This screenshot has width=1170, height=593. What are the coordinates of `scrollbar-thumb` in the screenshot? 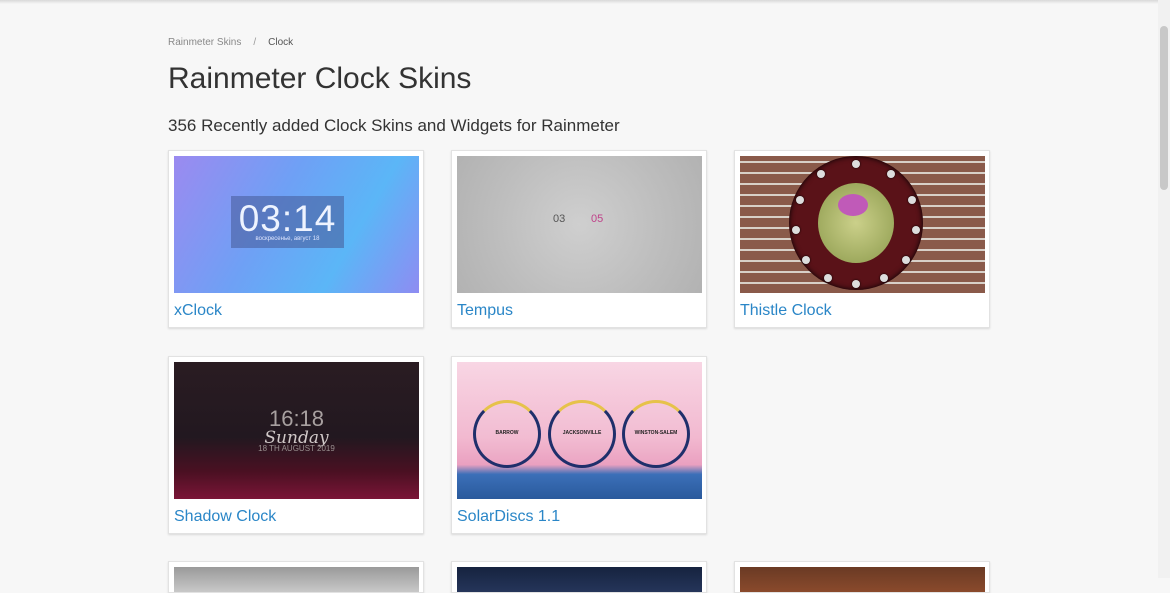 It's located at (1164, 108).